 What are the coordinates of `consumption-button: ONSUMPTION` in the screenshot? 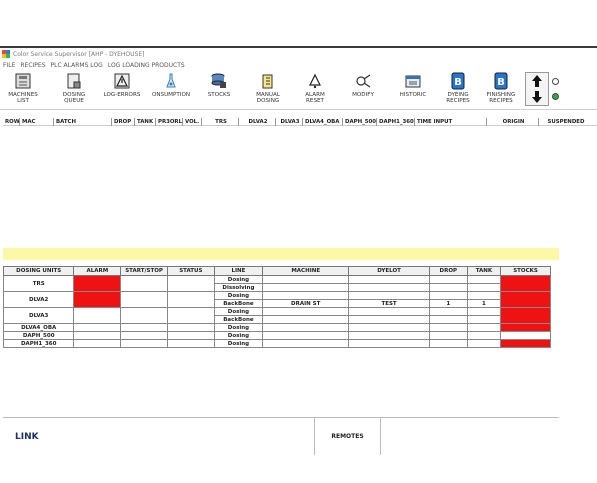 It's located at (171, 90).